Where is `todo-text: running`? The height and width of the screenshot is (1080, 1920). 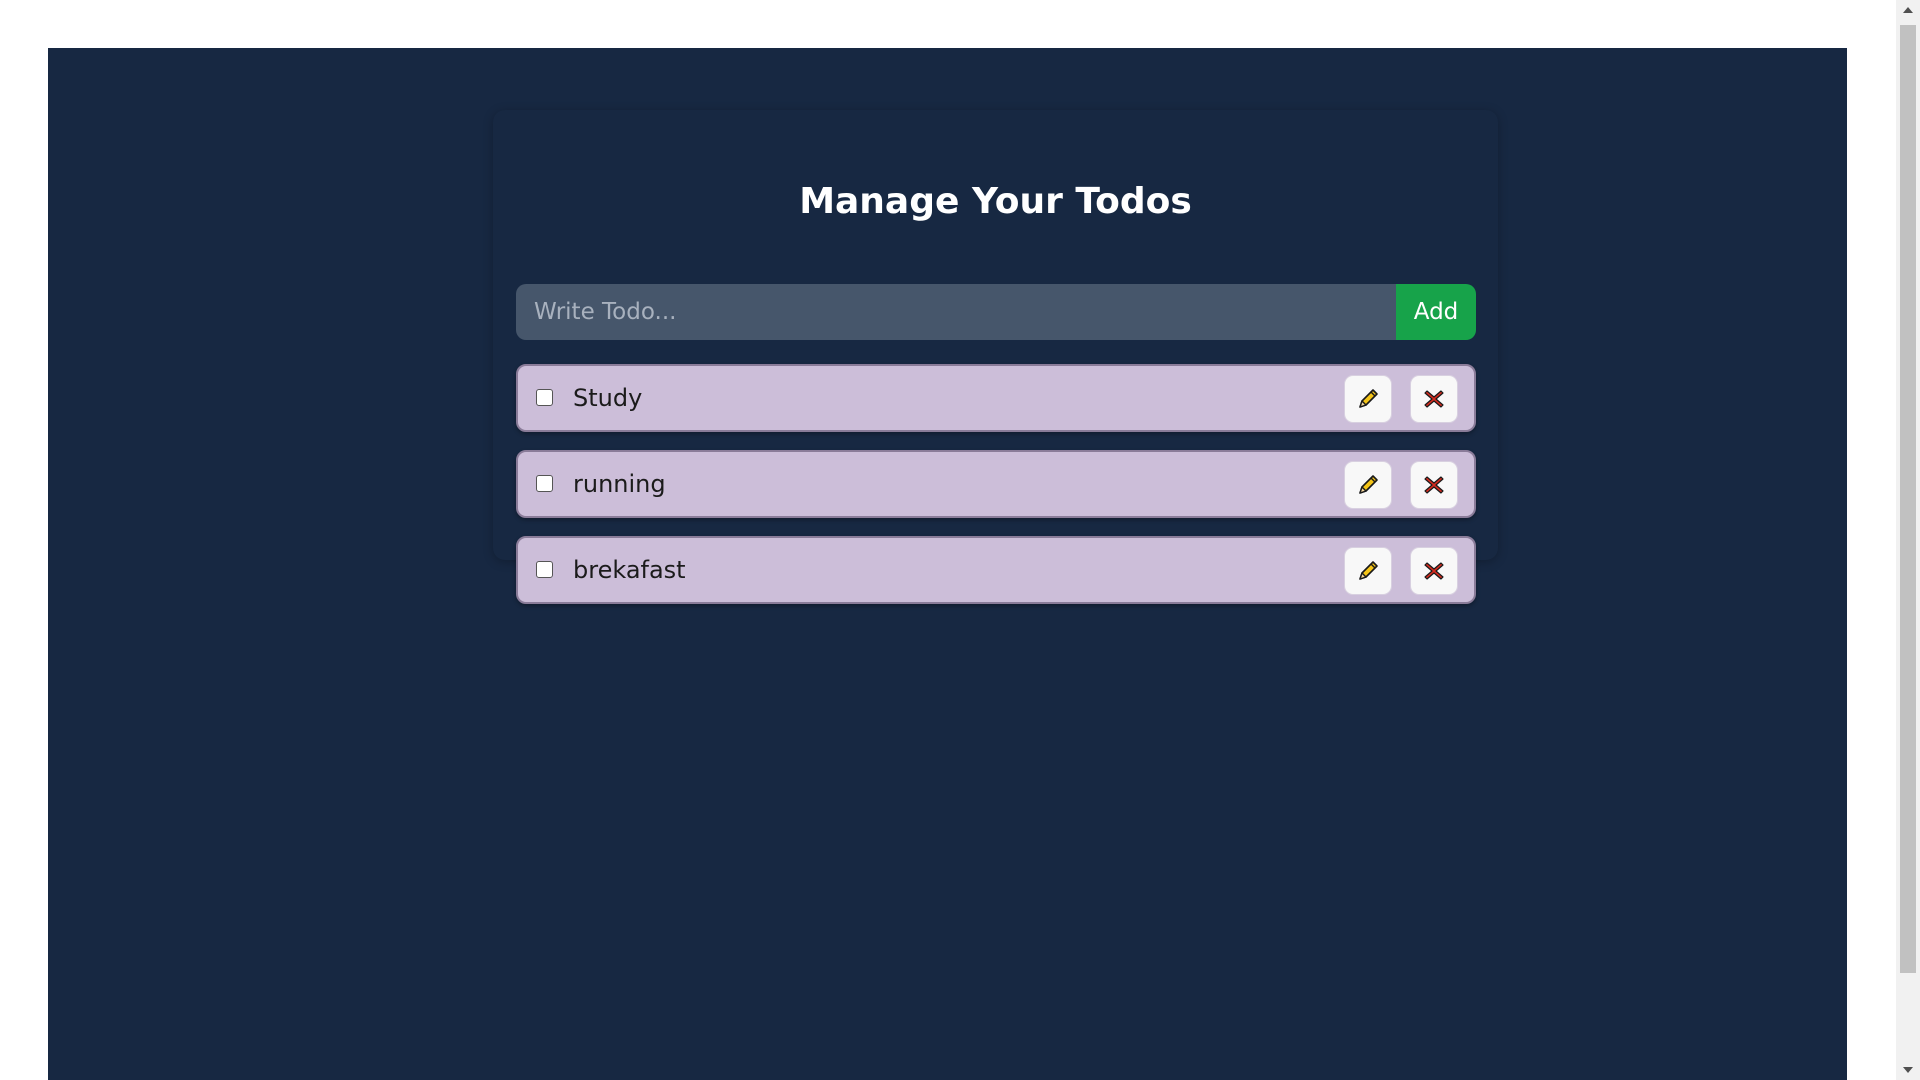
todo-text: running is located at coordinates (619, 484).